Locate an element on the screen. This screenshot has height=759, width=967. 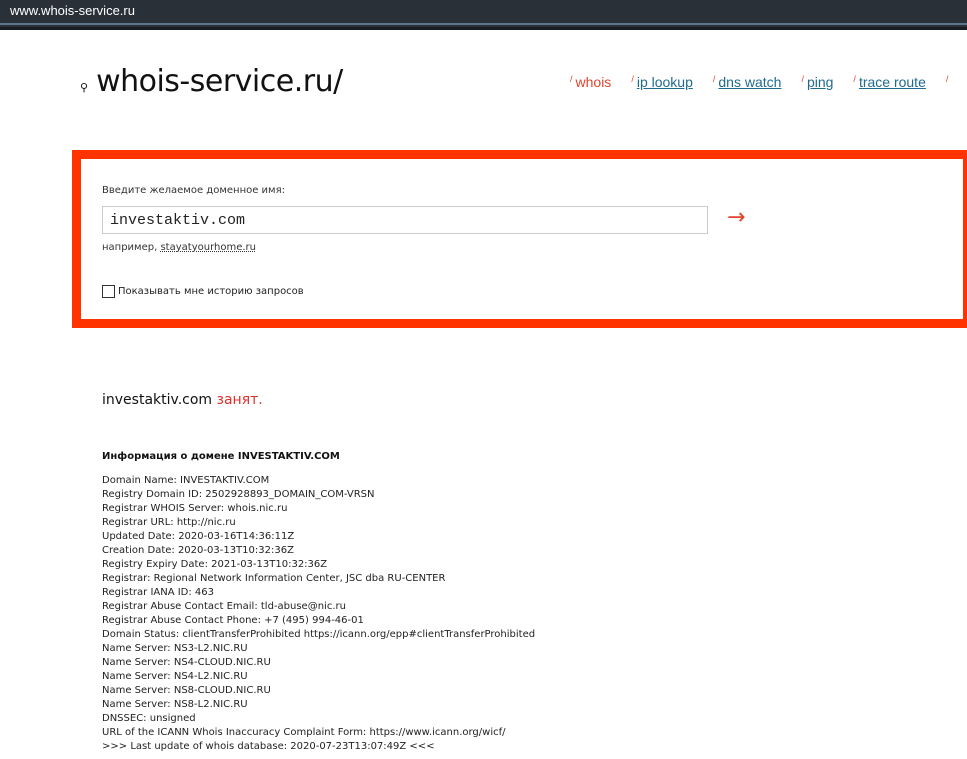
example-hint: например, stayatyourhome.ru is located at coordinates (179, 247).